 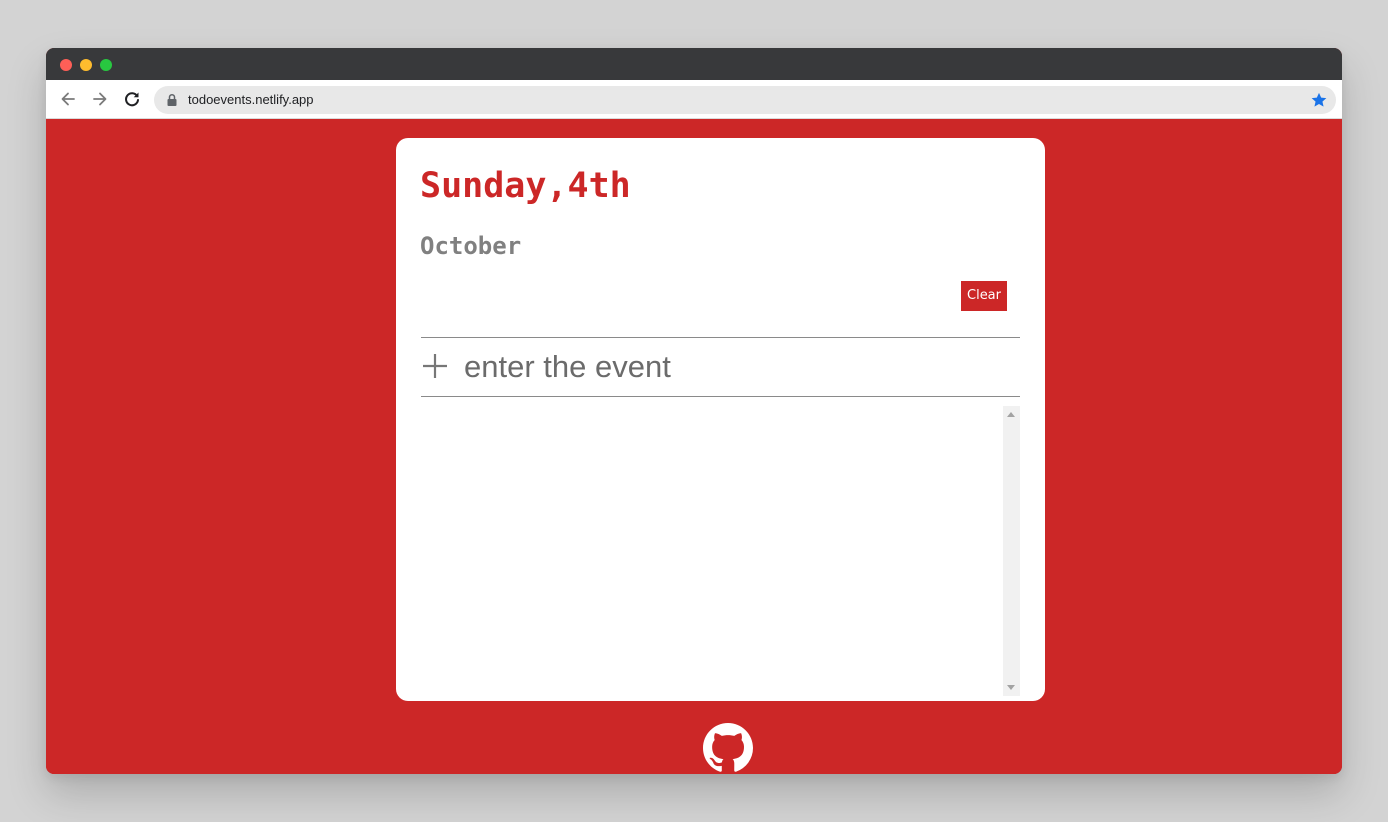 What do you see at coordinates (172, 100) in the screenshot?
I see `lock-icon` at bounding box center [172, 100].